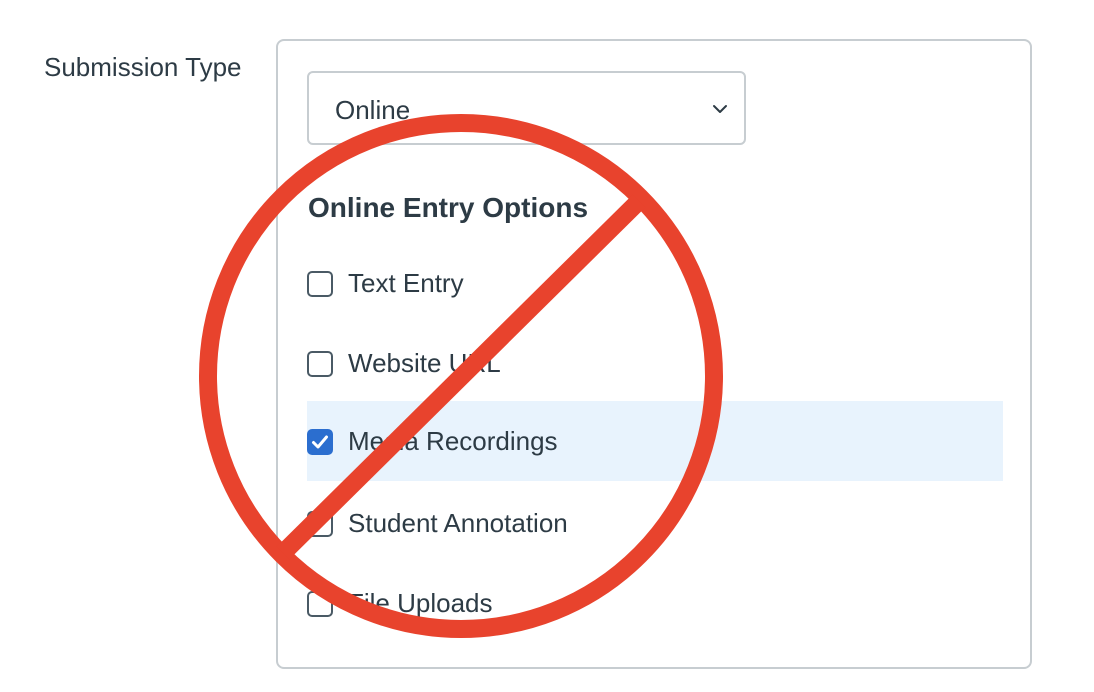  What do you see at coordinates (458, 523) in the screenshot?
I see `option-label: Student Annotation` at bounding box center [458, 523].